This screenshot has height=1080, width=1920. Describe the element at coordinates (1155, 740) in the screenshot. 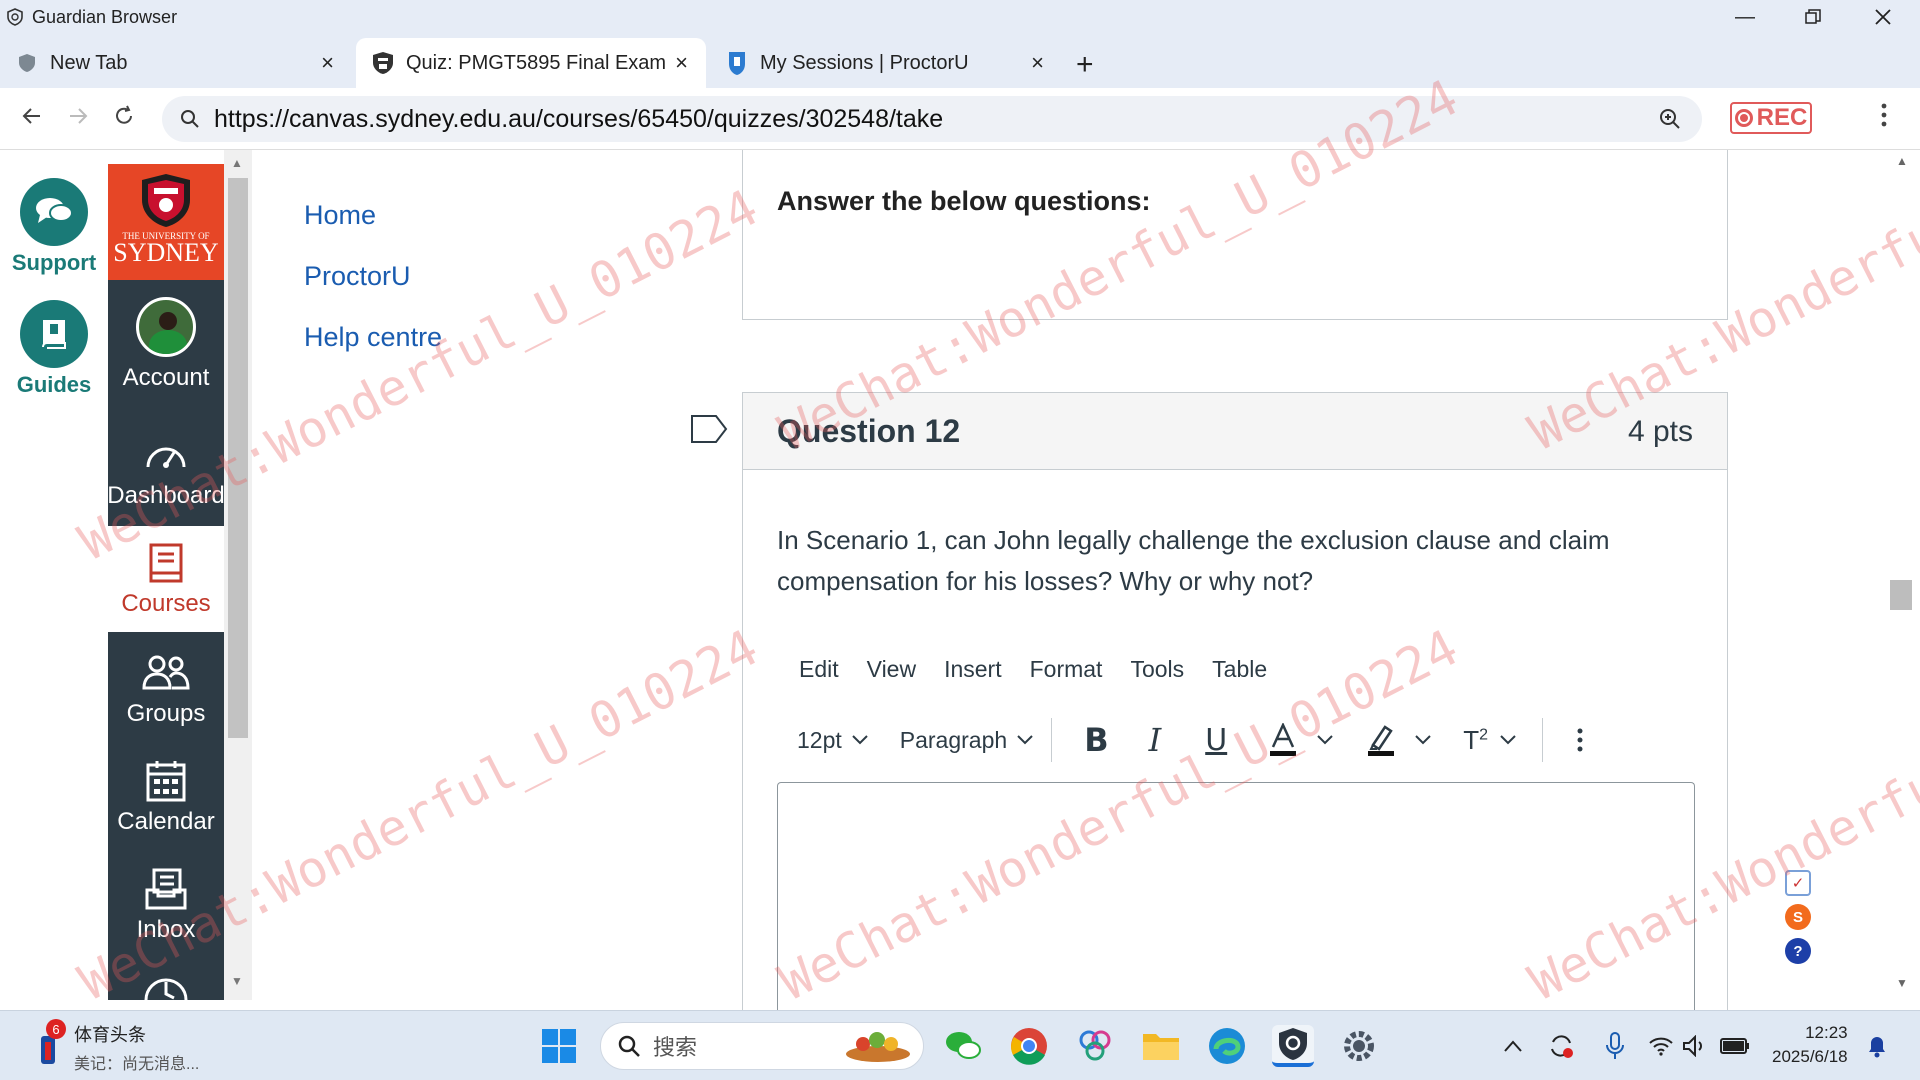

I see `italic-button: I` at that location.